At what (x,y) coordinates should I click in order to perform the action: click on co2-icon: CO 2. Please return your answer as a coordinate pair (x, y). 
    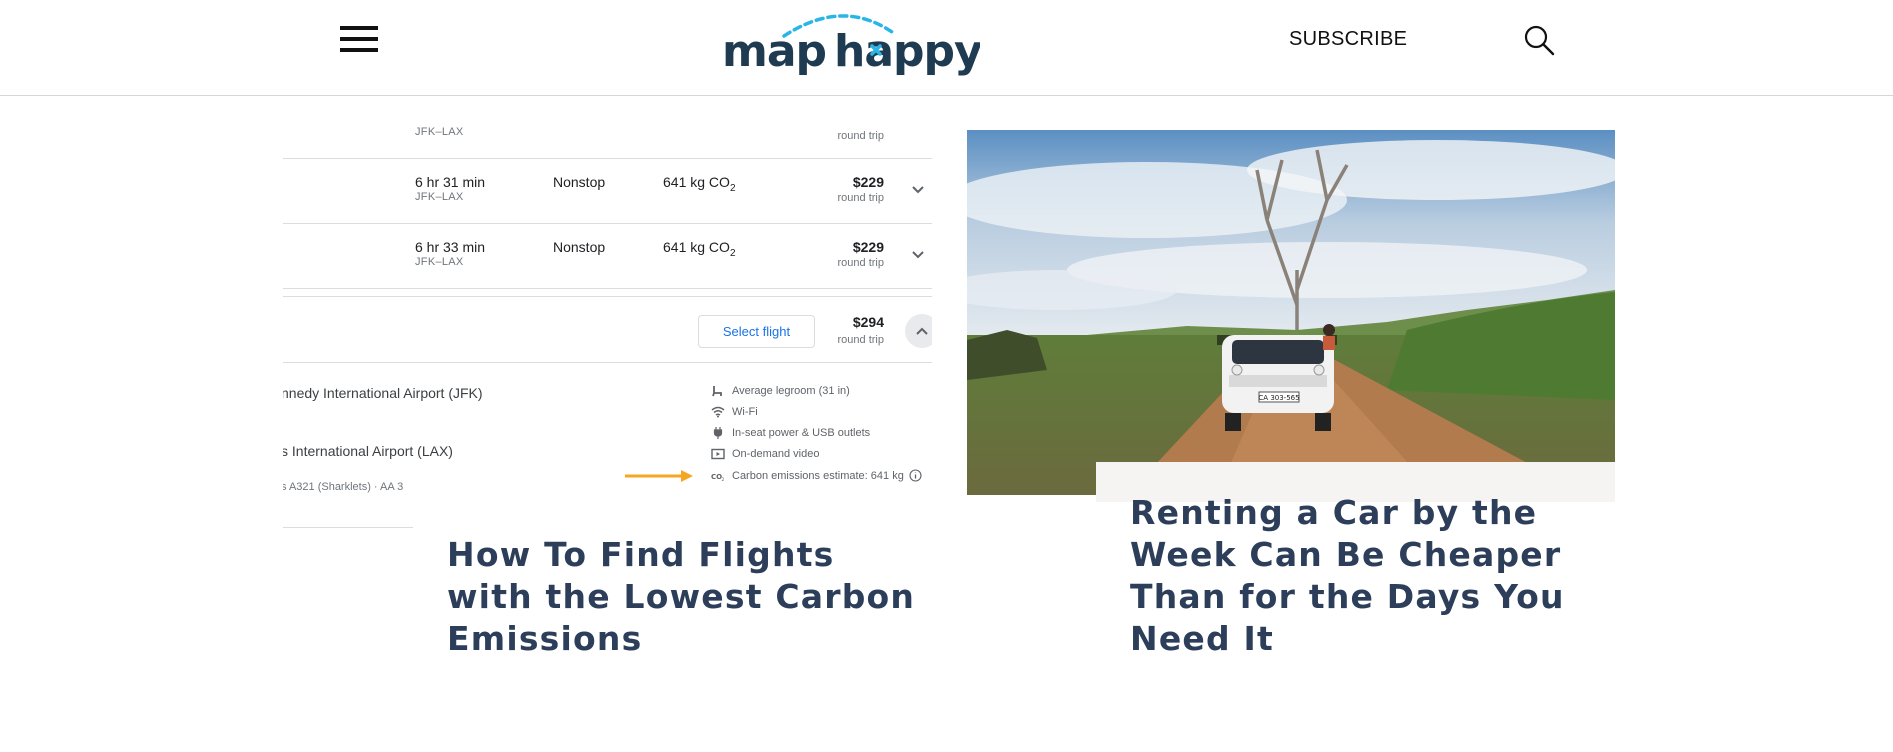
    Looking at the image, I should click on (718, 477).